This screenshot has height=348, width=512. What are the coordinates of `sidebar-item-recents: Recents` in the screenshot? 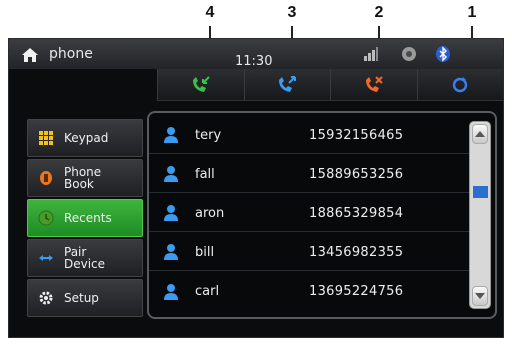 It's located at (85, 218).